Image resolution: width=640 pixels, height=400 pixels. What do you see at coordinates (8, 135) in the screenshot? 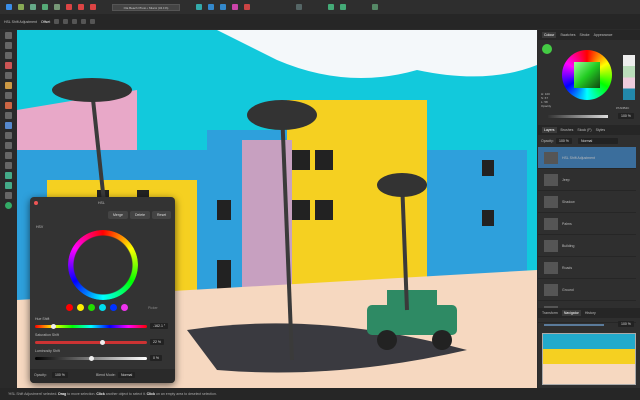
I see `blur-icon` at bounding box center [8, 135].